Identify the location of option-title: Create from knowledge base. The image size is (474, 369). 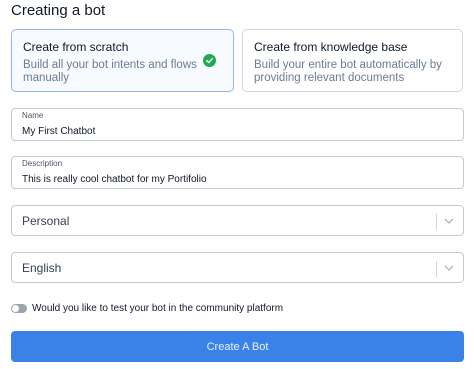
(331, 47).